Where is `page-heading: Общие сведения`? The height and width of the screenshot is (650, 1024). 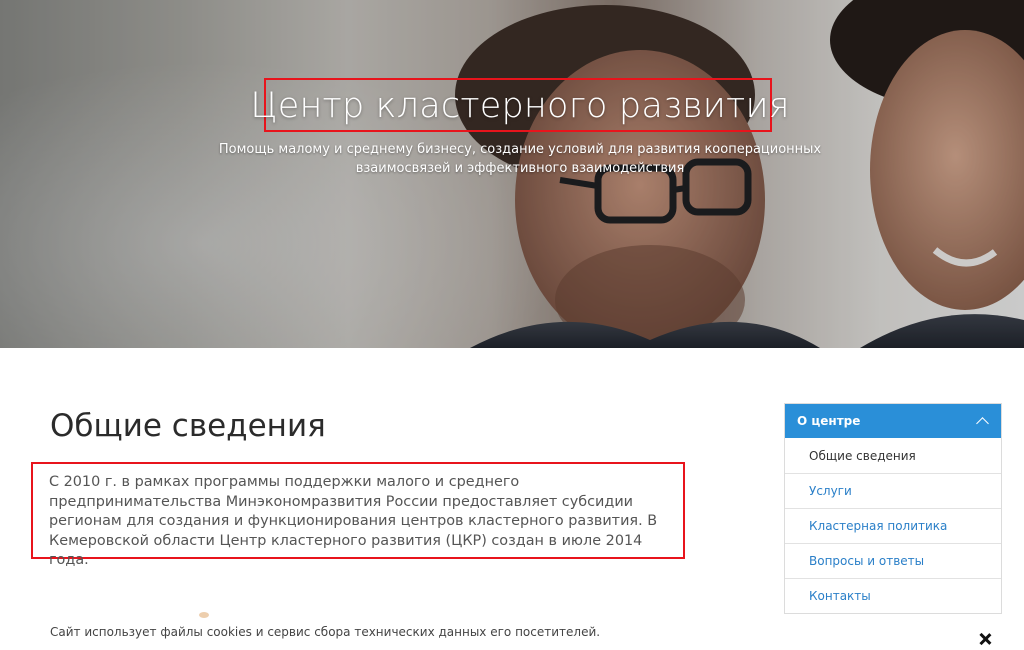 page-heading: Общие сведения is located at coordinates (188, 426).